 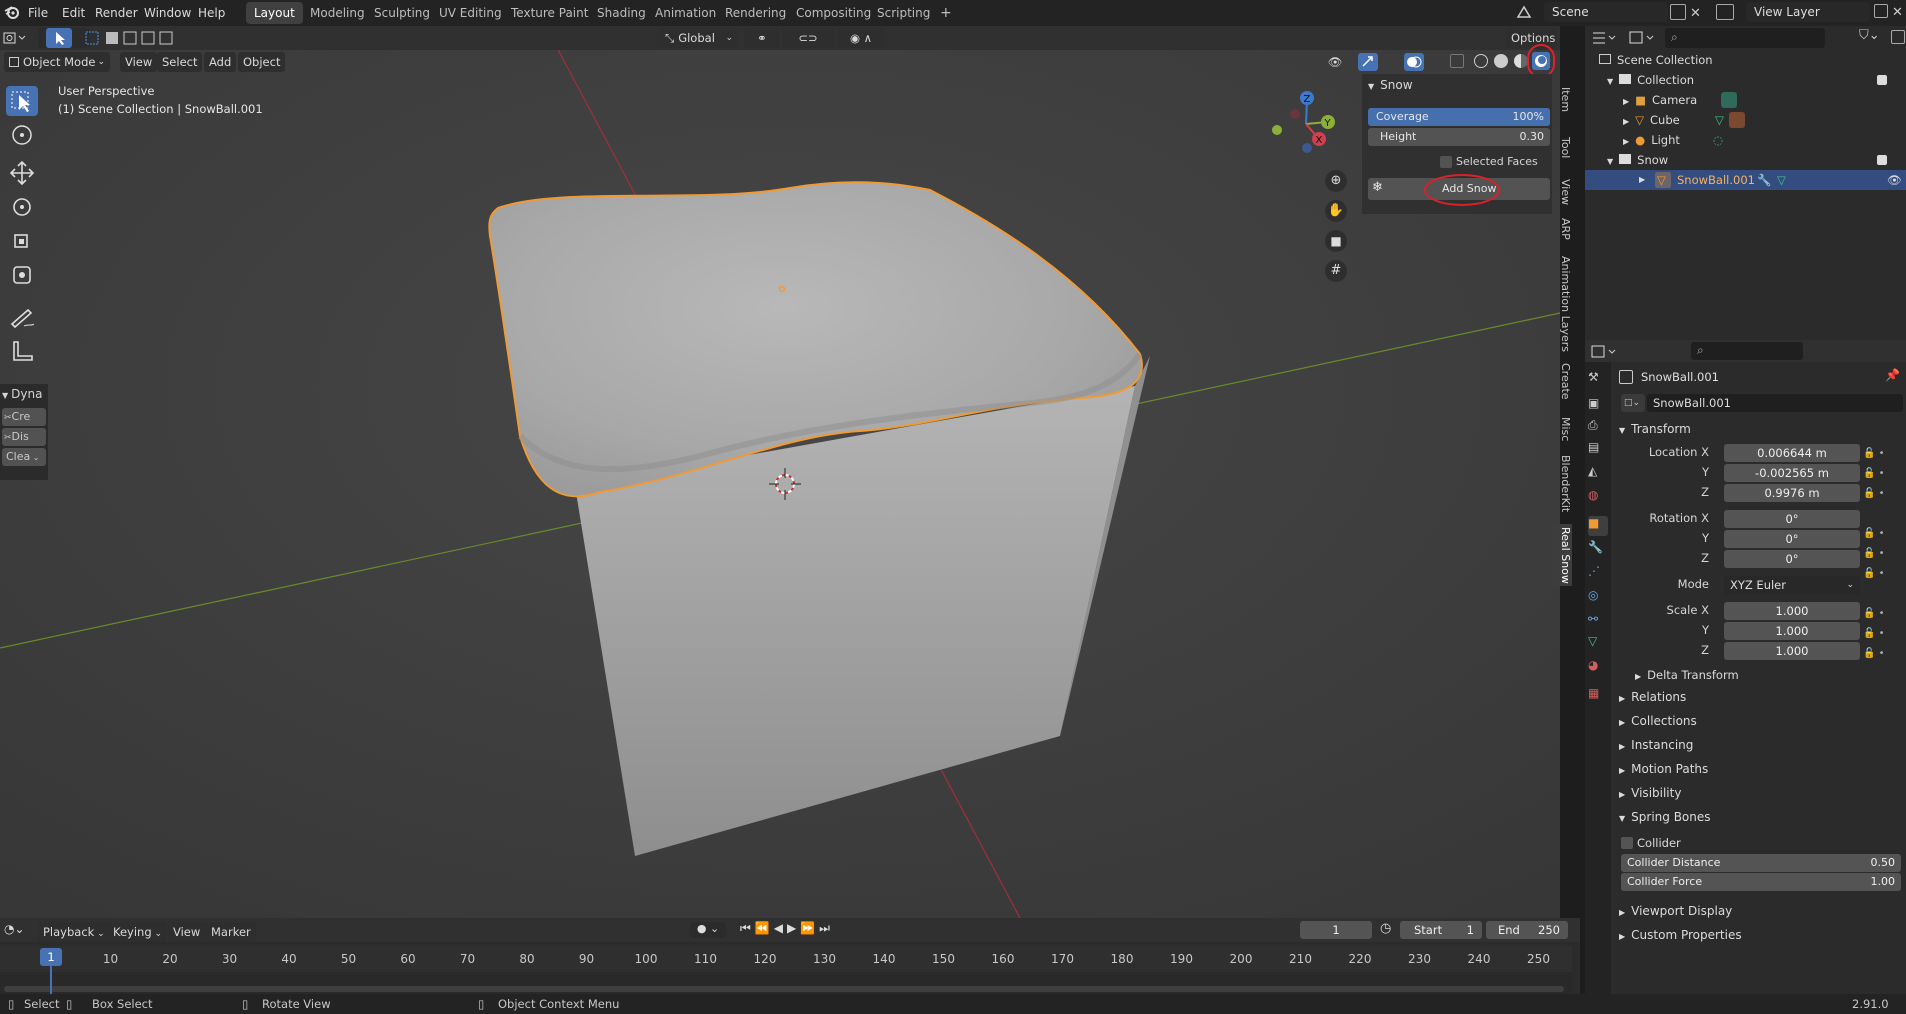 What do you see at coordinates (187, 932) in the screenshot?
I see `timeline-menu-view: View` at bounding box center [187, 932].